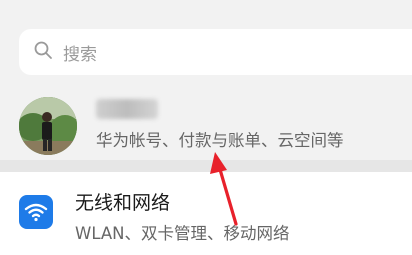 This screenshot has height=255, width=412. Describe the element at coordinates (206, 166) in the screenshot. I see `section-divider` at that location.